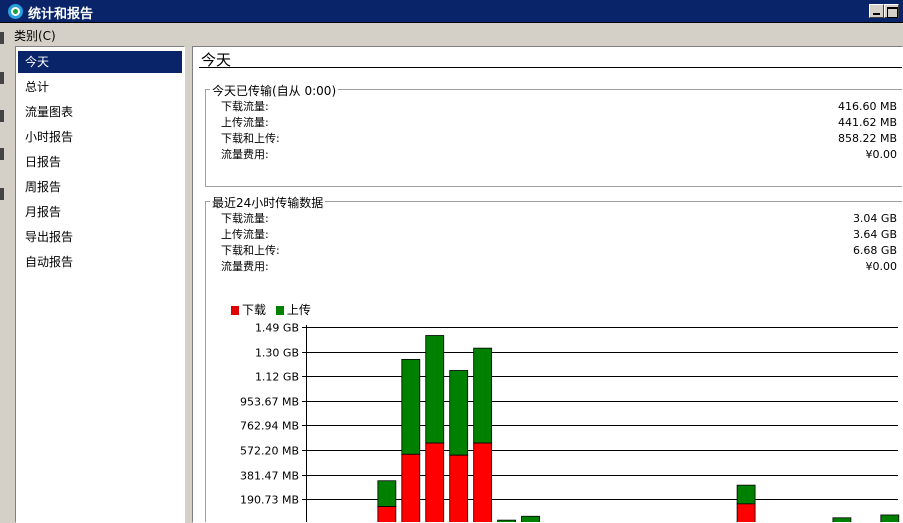 The height and width of the screenshot is (523, 903). Describe the element at coordinates (269, 451) in the screenshot. I see `y-tick-label: 572.20 MB` at that location.